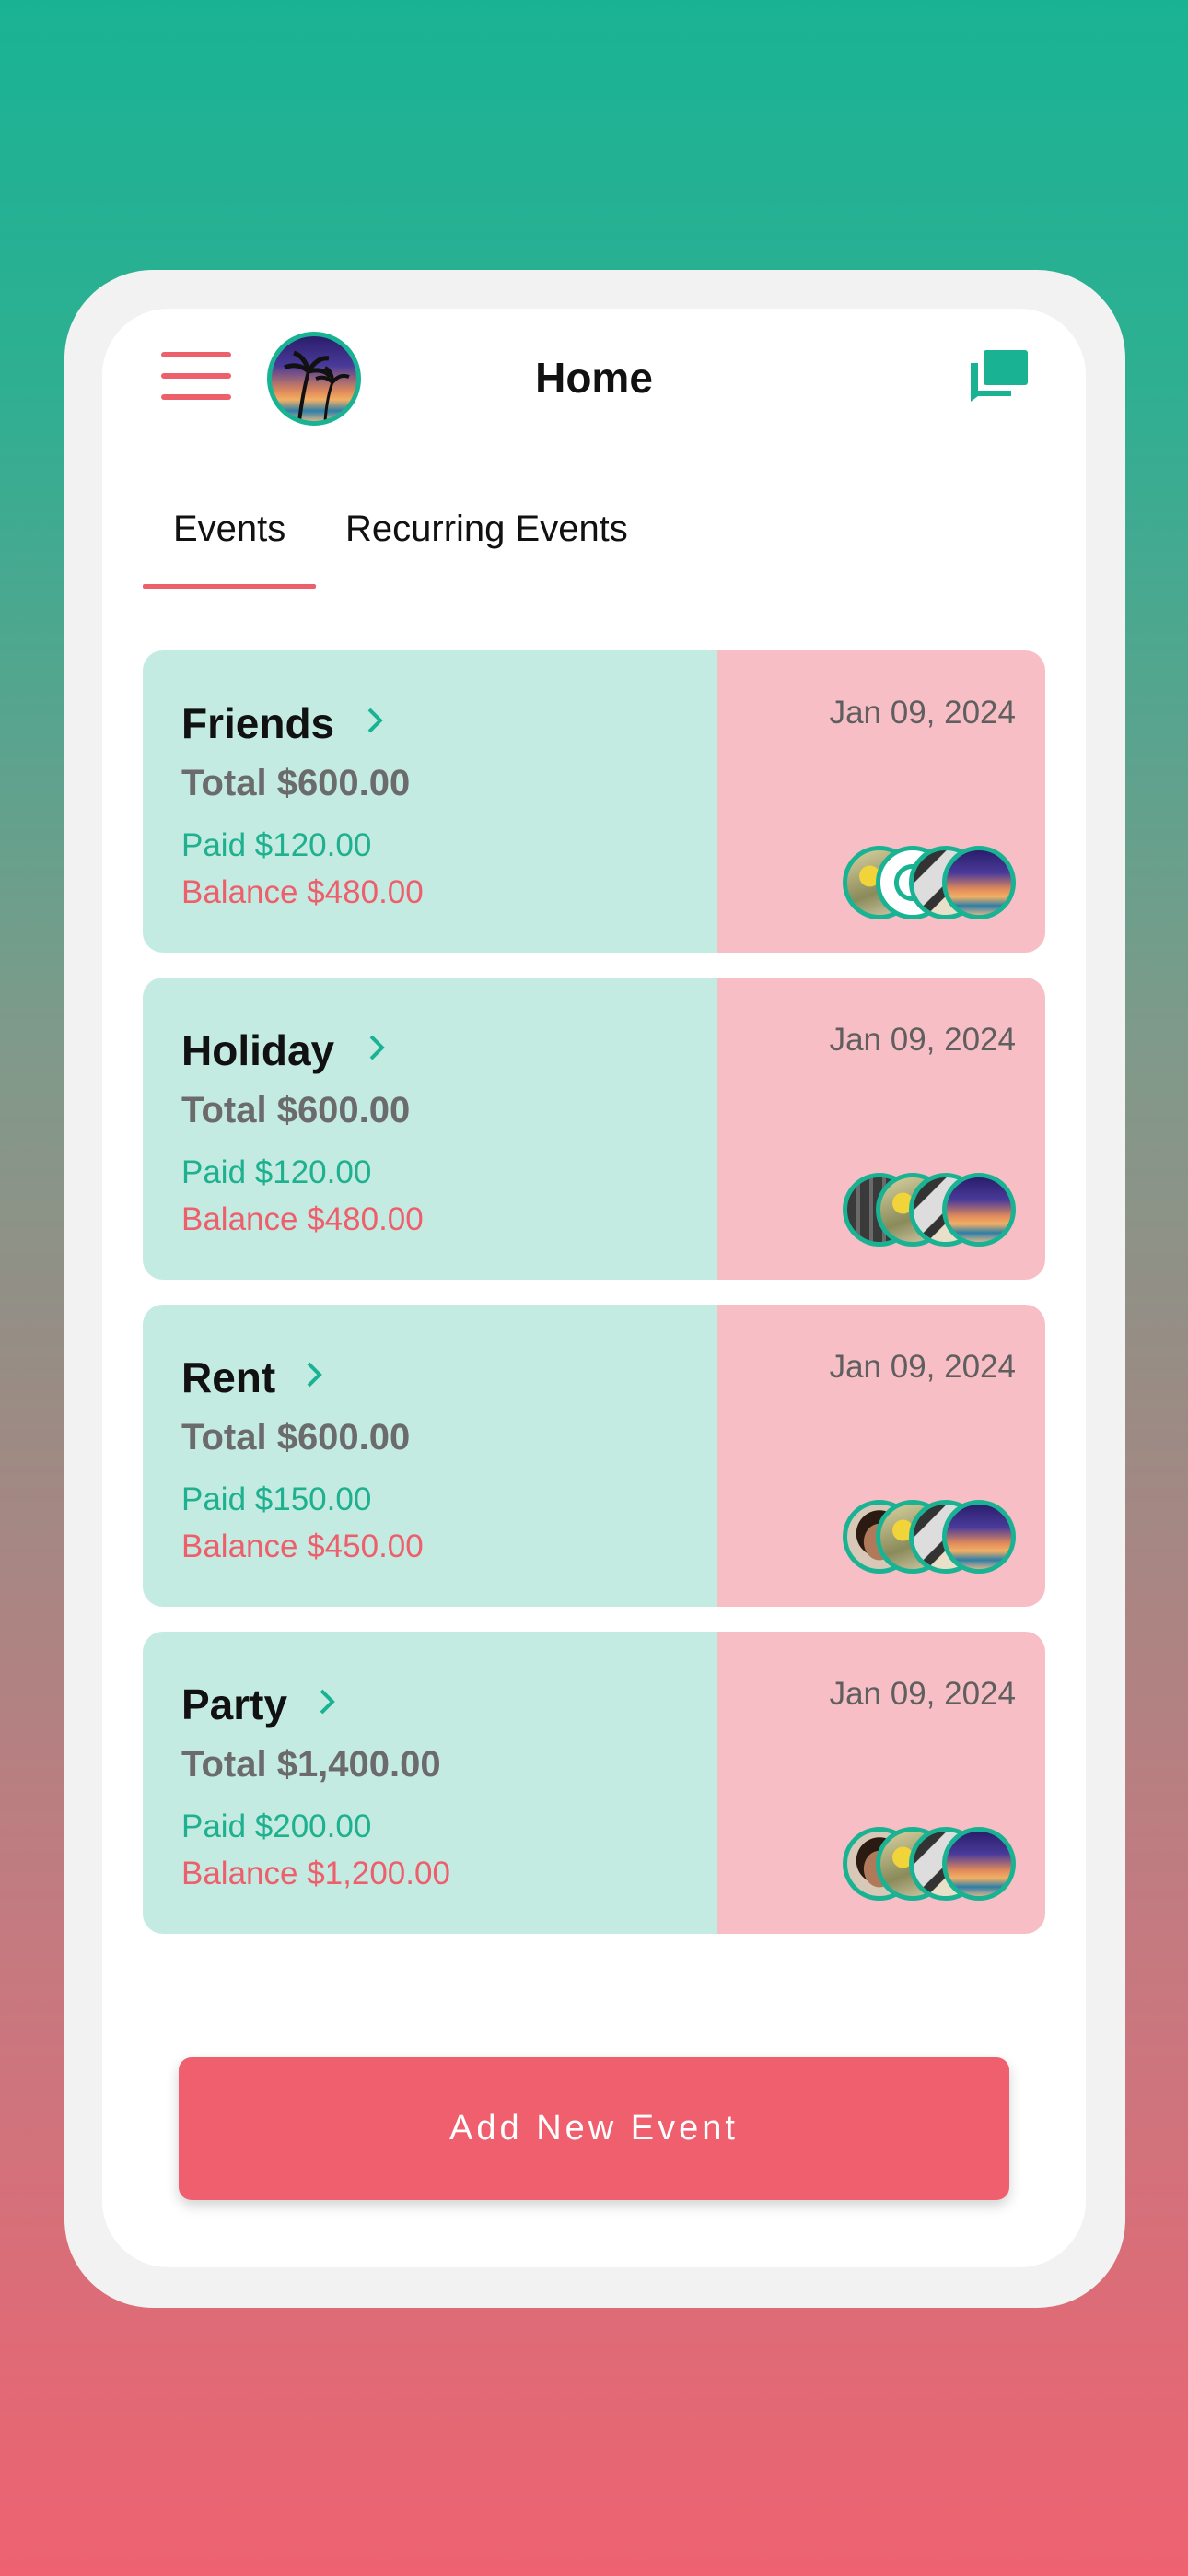  What do you see at coordinates (229, 529) in the screenshot?
I see `tab-events: Events` at bounding box center [229, 529].